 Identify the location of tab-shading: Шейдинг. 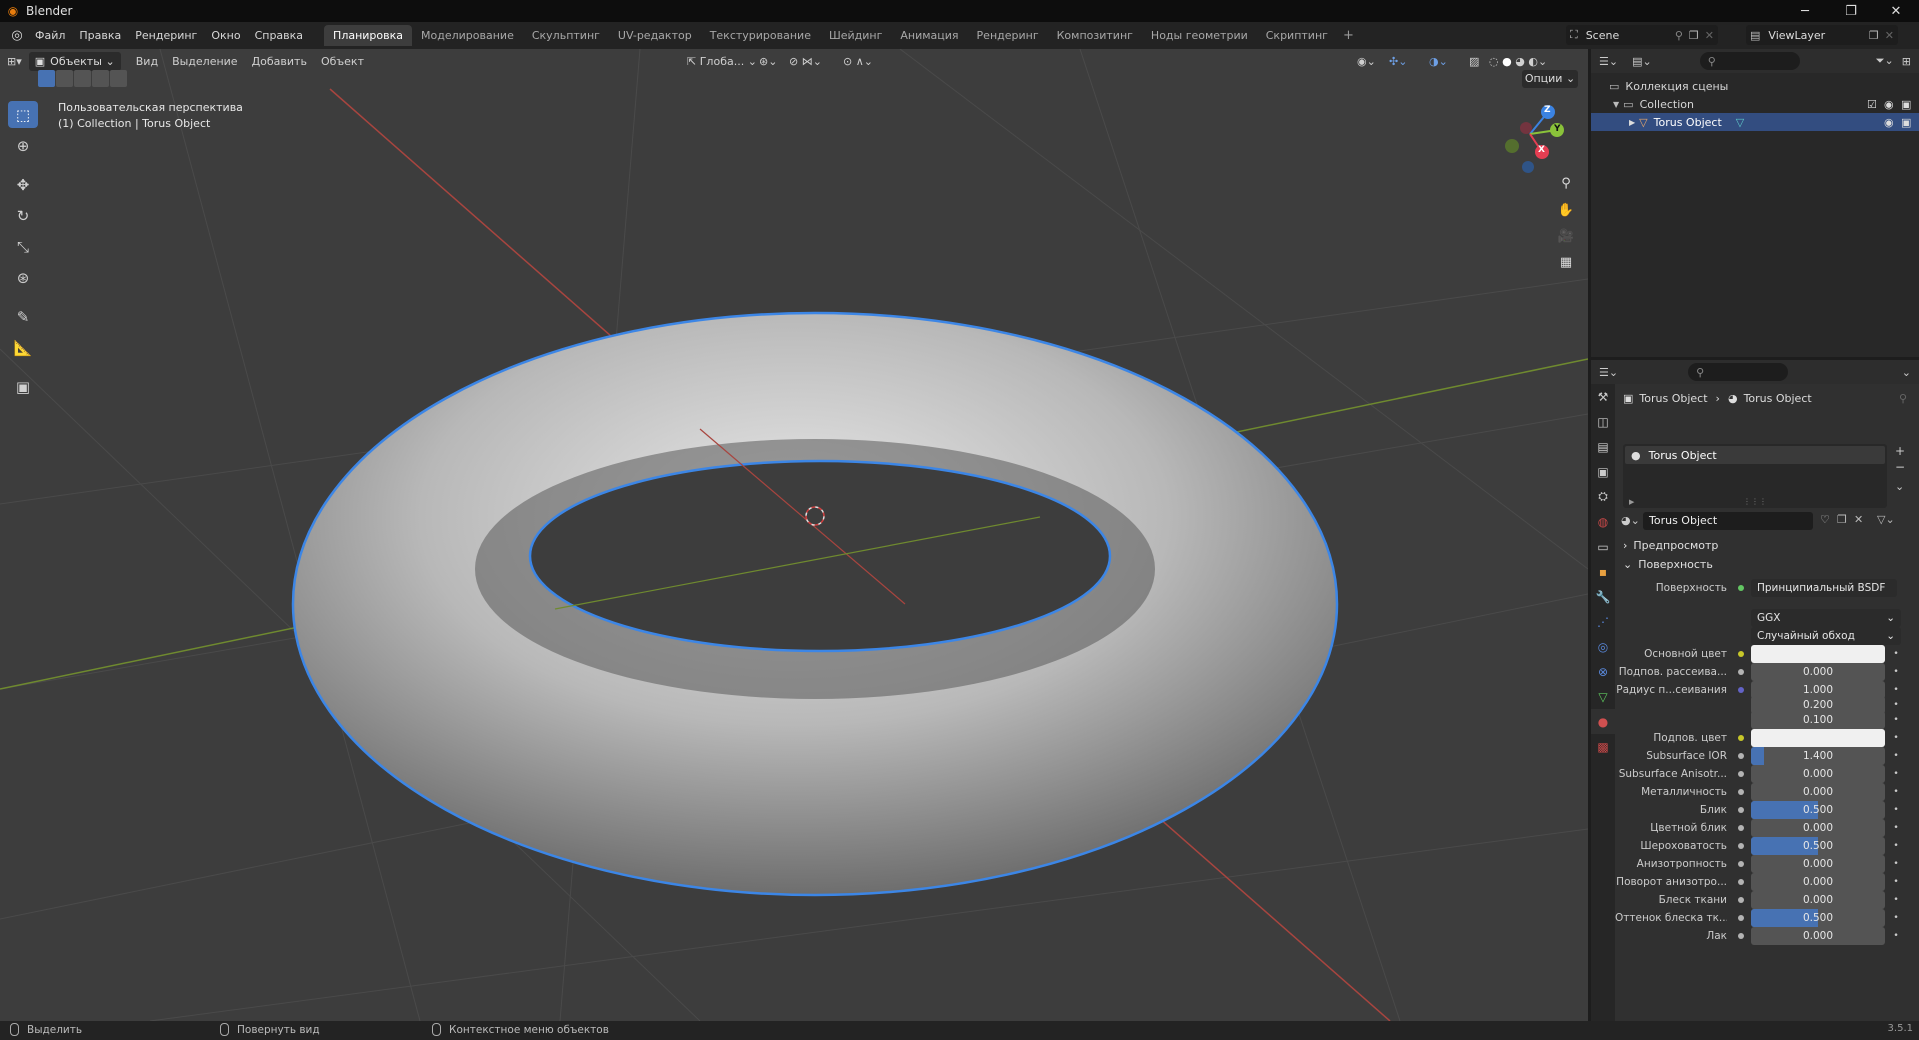
(855, 35).